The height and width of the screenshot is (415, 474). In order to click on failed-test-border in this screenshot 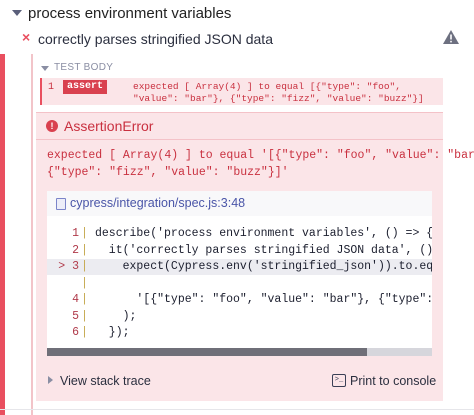, I will do `click(2, 234)`.